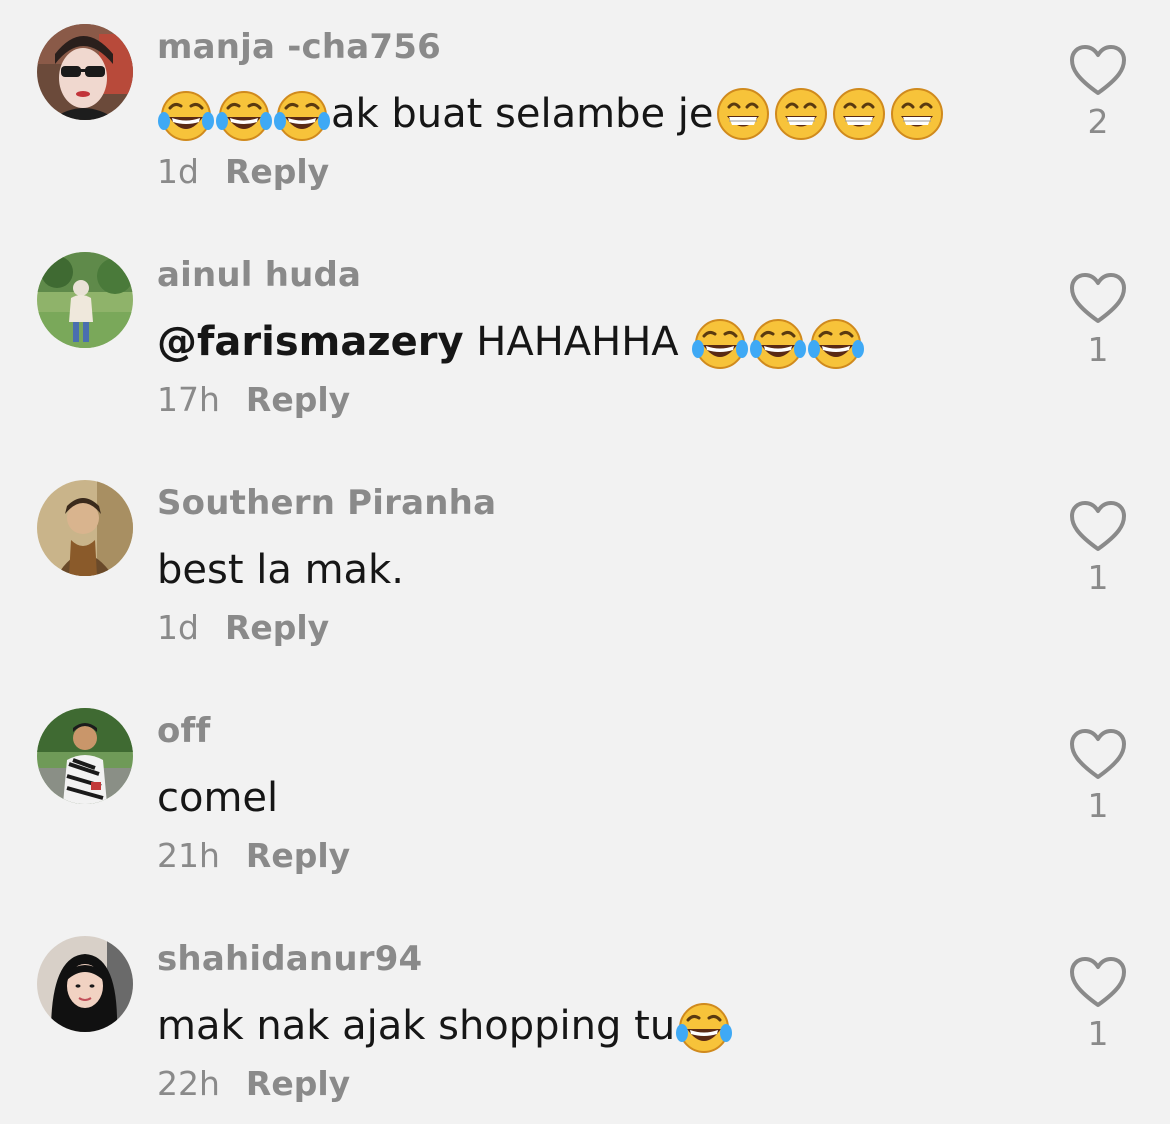 This screenshot has width=1170, height=1124. I want to click on comment-text: mak nak ajak shopping tu, so click(445, 1026).